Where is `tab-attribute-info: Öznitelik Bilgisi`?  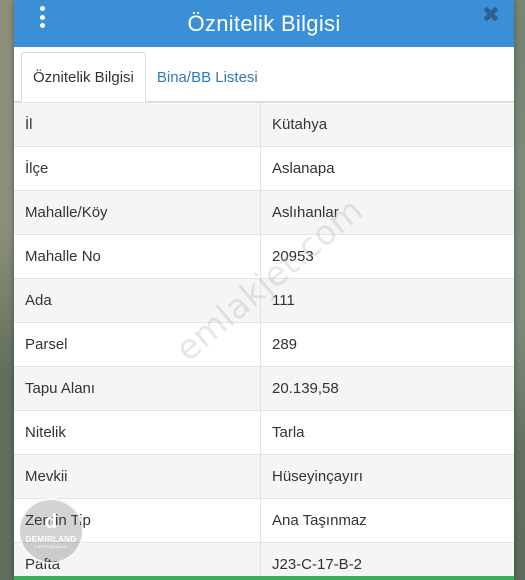 tab-attribute-info: Öznitelik Bilgisi is located at coordinates (83, 77).